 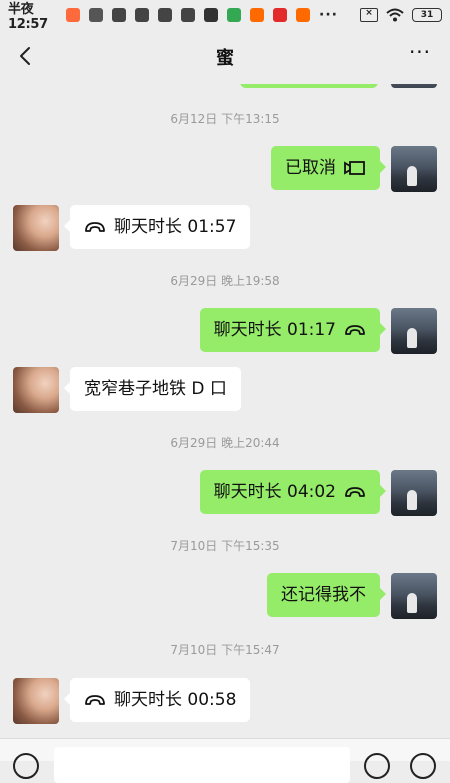 What do you see at coordinates (155, 389) in the screenshot?
I see `message-text: 宽窄巷子地铁 D 口` at bounding box center [155, 389].